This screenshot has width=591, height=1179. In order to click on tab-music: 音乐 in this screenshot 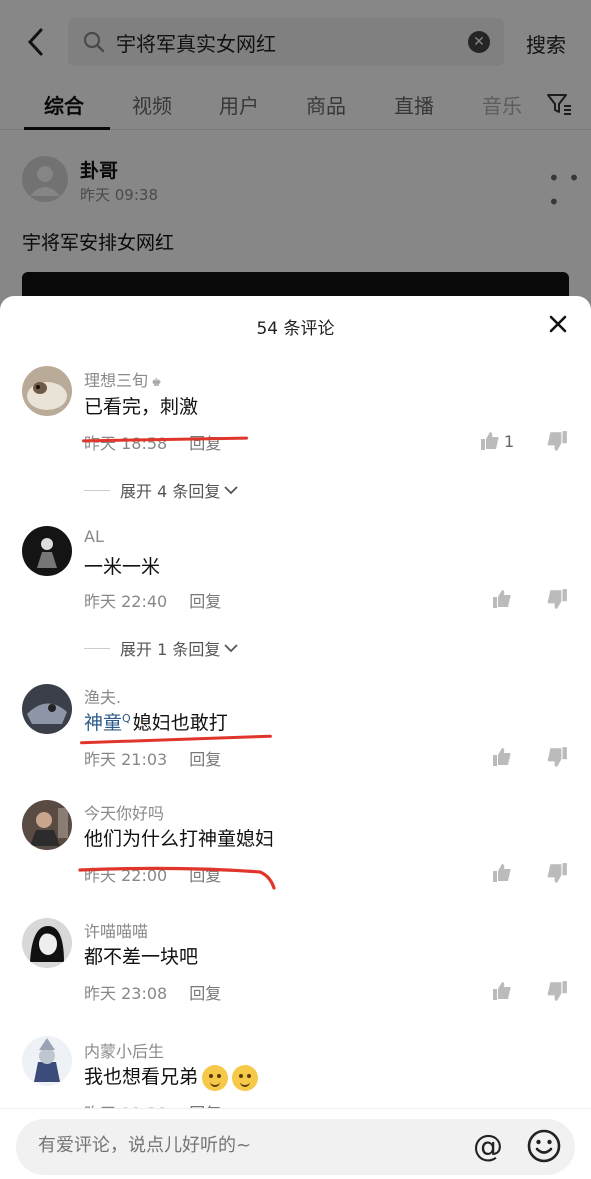, I will do `click(502, 104)`.